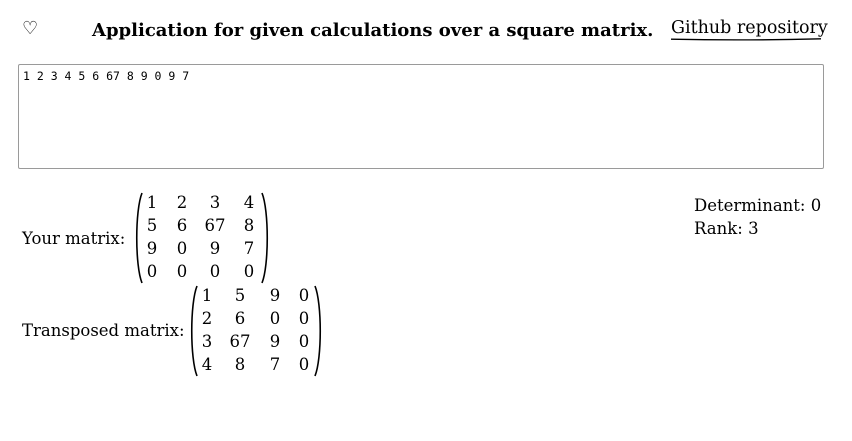 Image resolution: width=852 pixels, height=441 pixels. Describe the element at coordinates (202, 238) in the screenshot. I see `your-matrix: 1 2 3 4 5 6 67 8 9 0 9 7 0 0 0 0` at that location.